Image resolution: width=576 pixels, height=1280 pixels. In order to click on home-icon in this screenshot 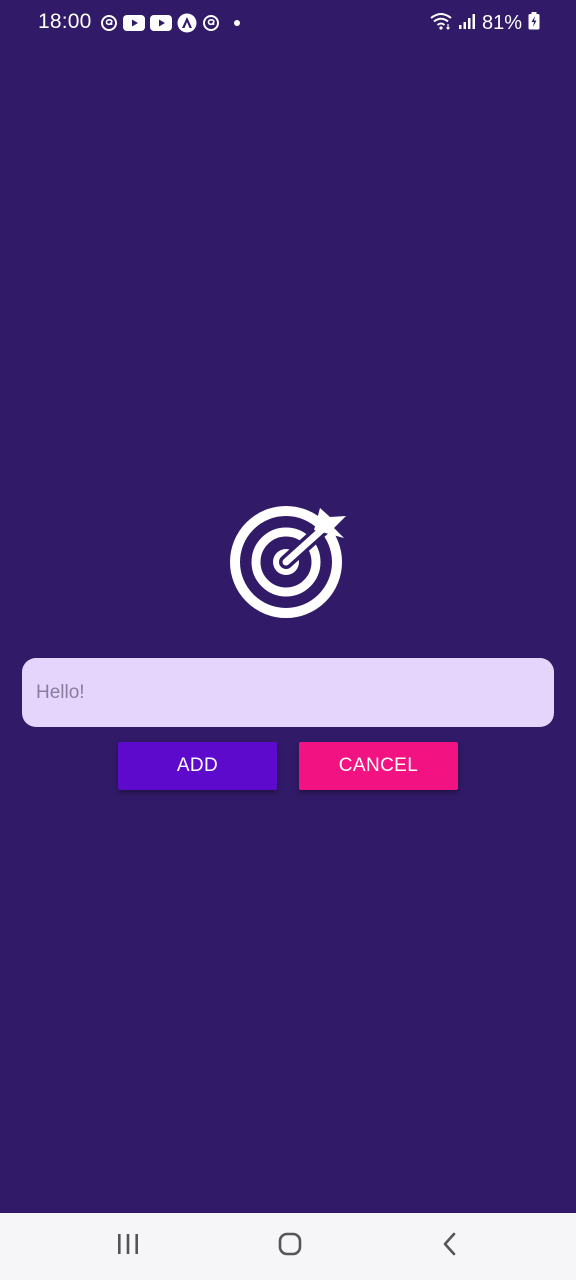, I will do `click(290, 1246)`.